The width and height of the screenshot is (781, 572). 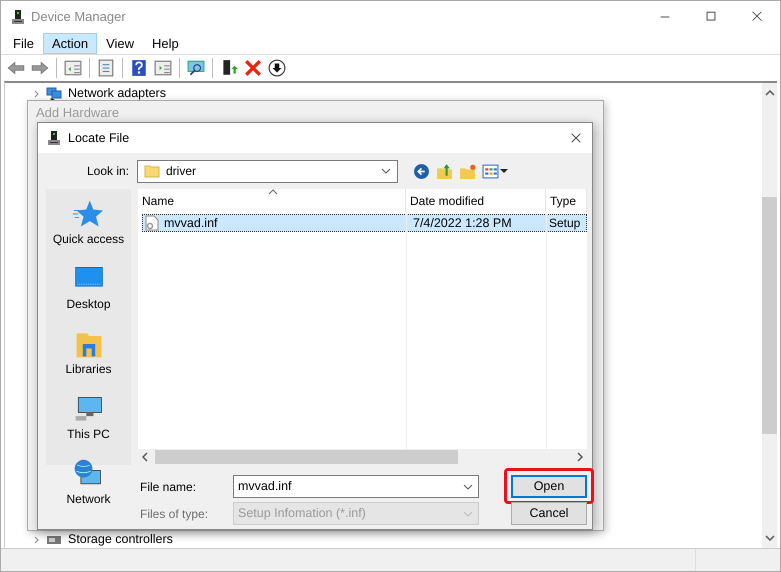 I want to click on dropdown-value: driver, so click(x=181, y=171).